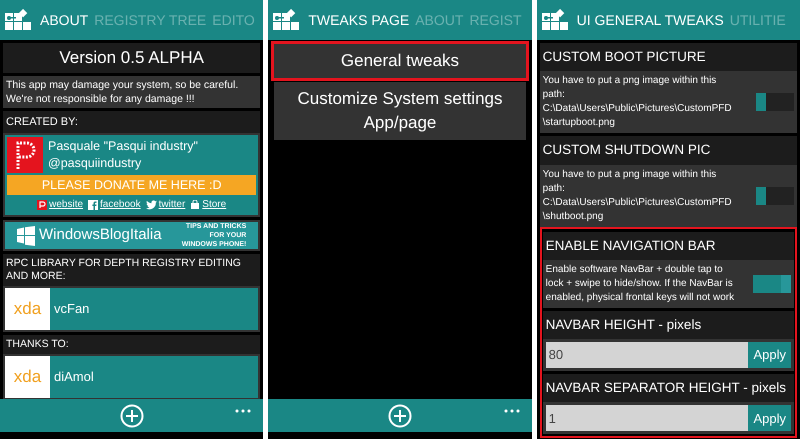 The width and height of the screenshot is (800, 439). I want to click on link: facebook, so click(120, 204).